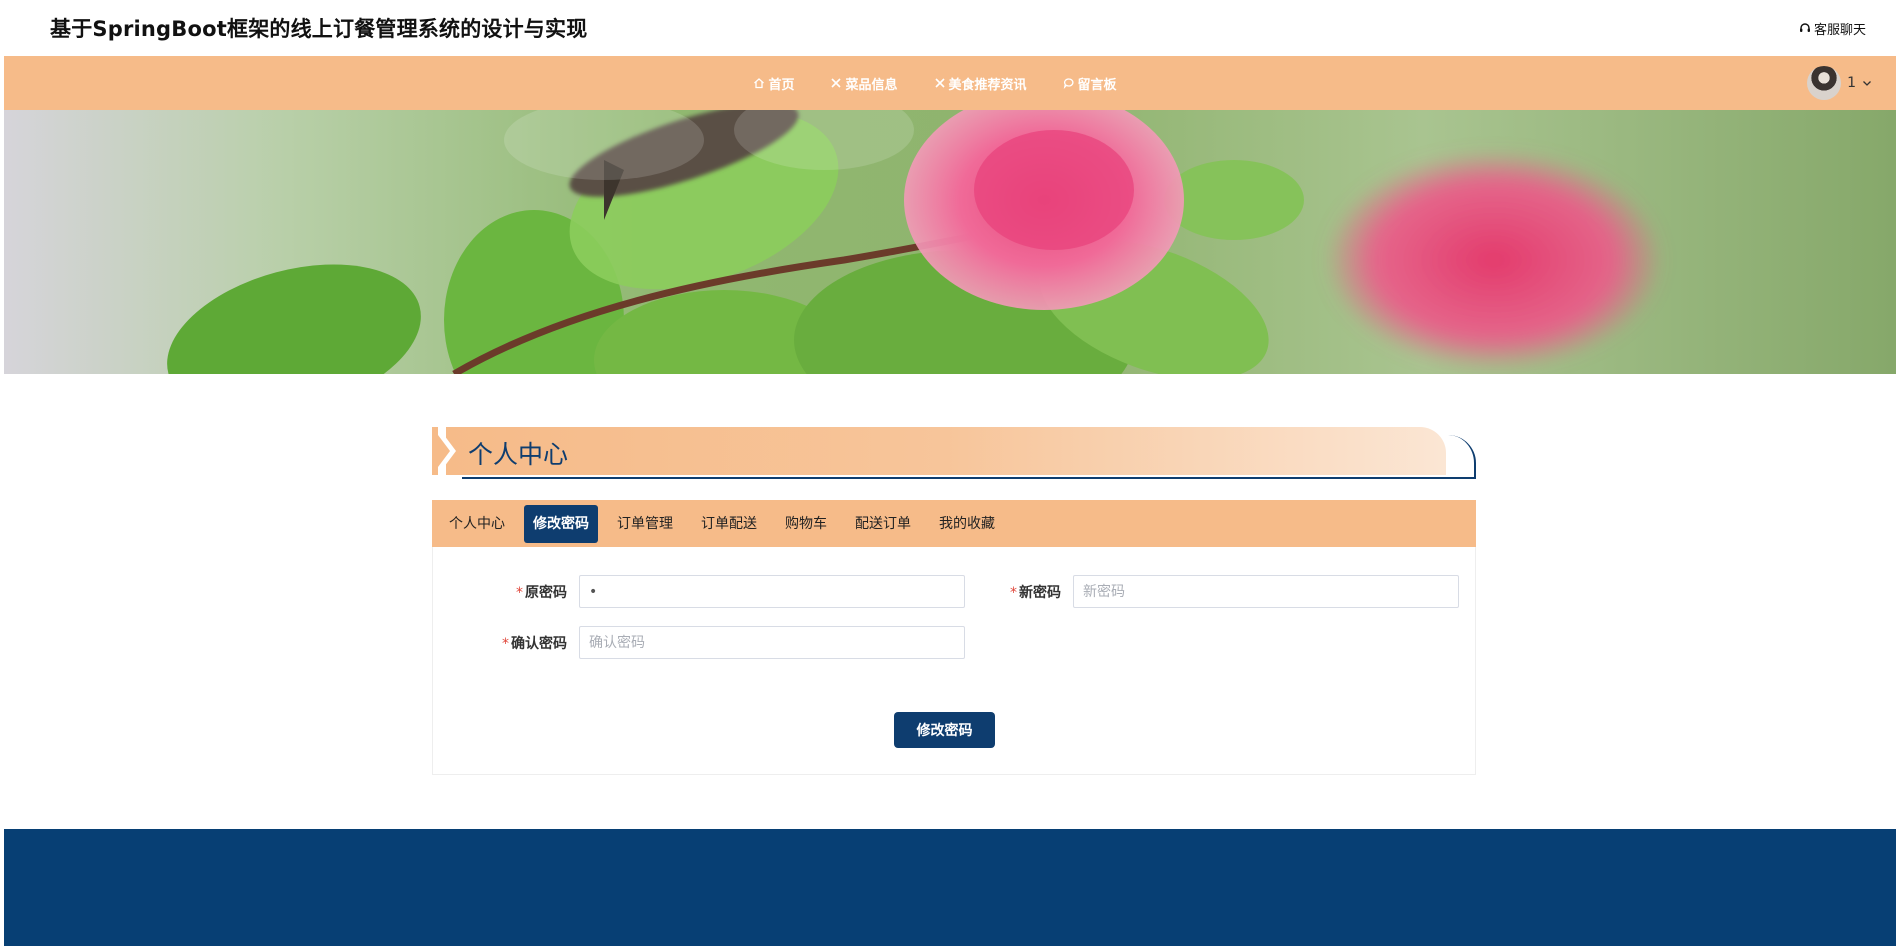  What do you see at coordinates (729, 524) in the screenshot?
I see `tab-order-delivery: 订单配送` at bounding box center [729, 524].